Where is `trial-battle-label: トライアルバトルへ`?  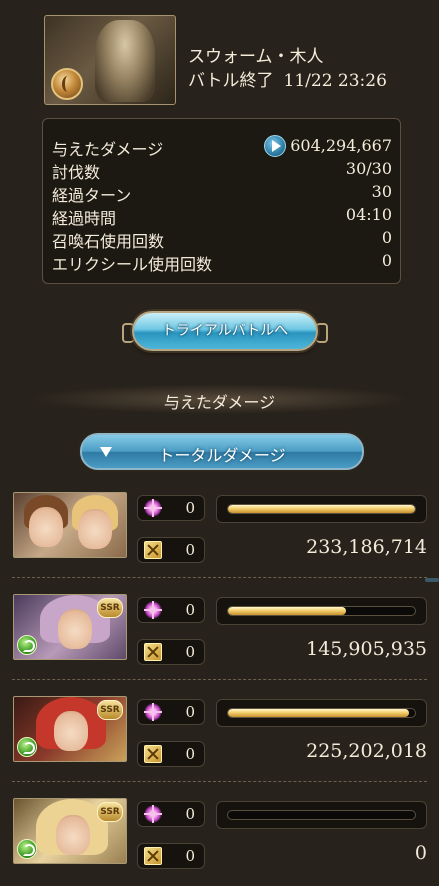 trial-battle-label: トライアルバトルへ is located at coordinates (225, 331).